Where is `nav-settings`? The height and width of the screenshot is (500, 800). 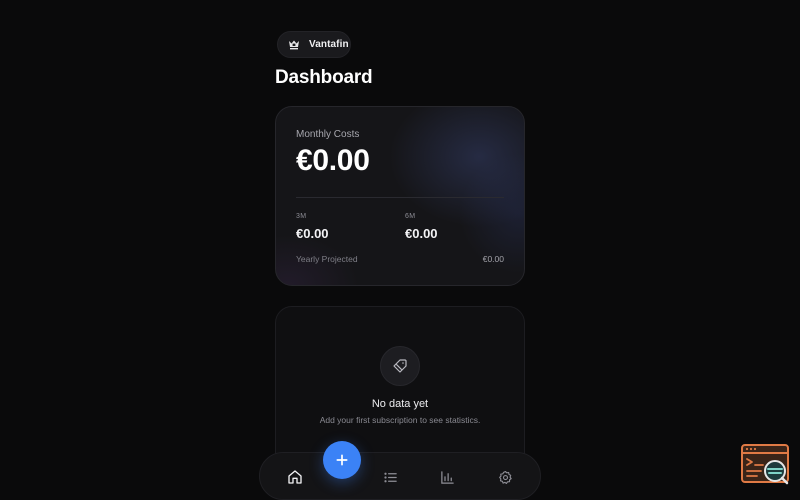 nav-settings is located at coordinates (505, 477).